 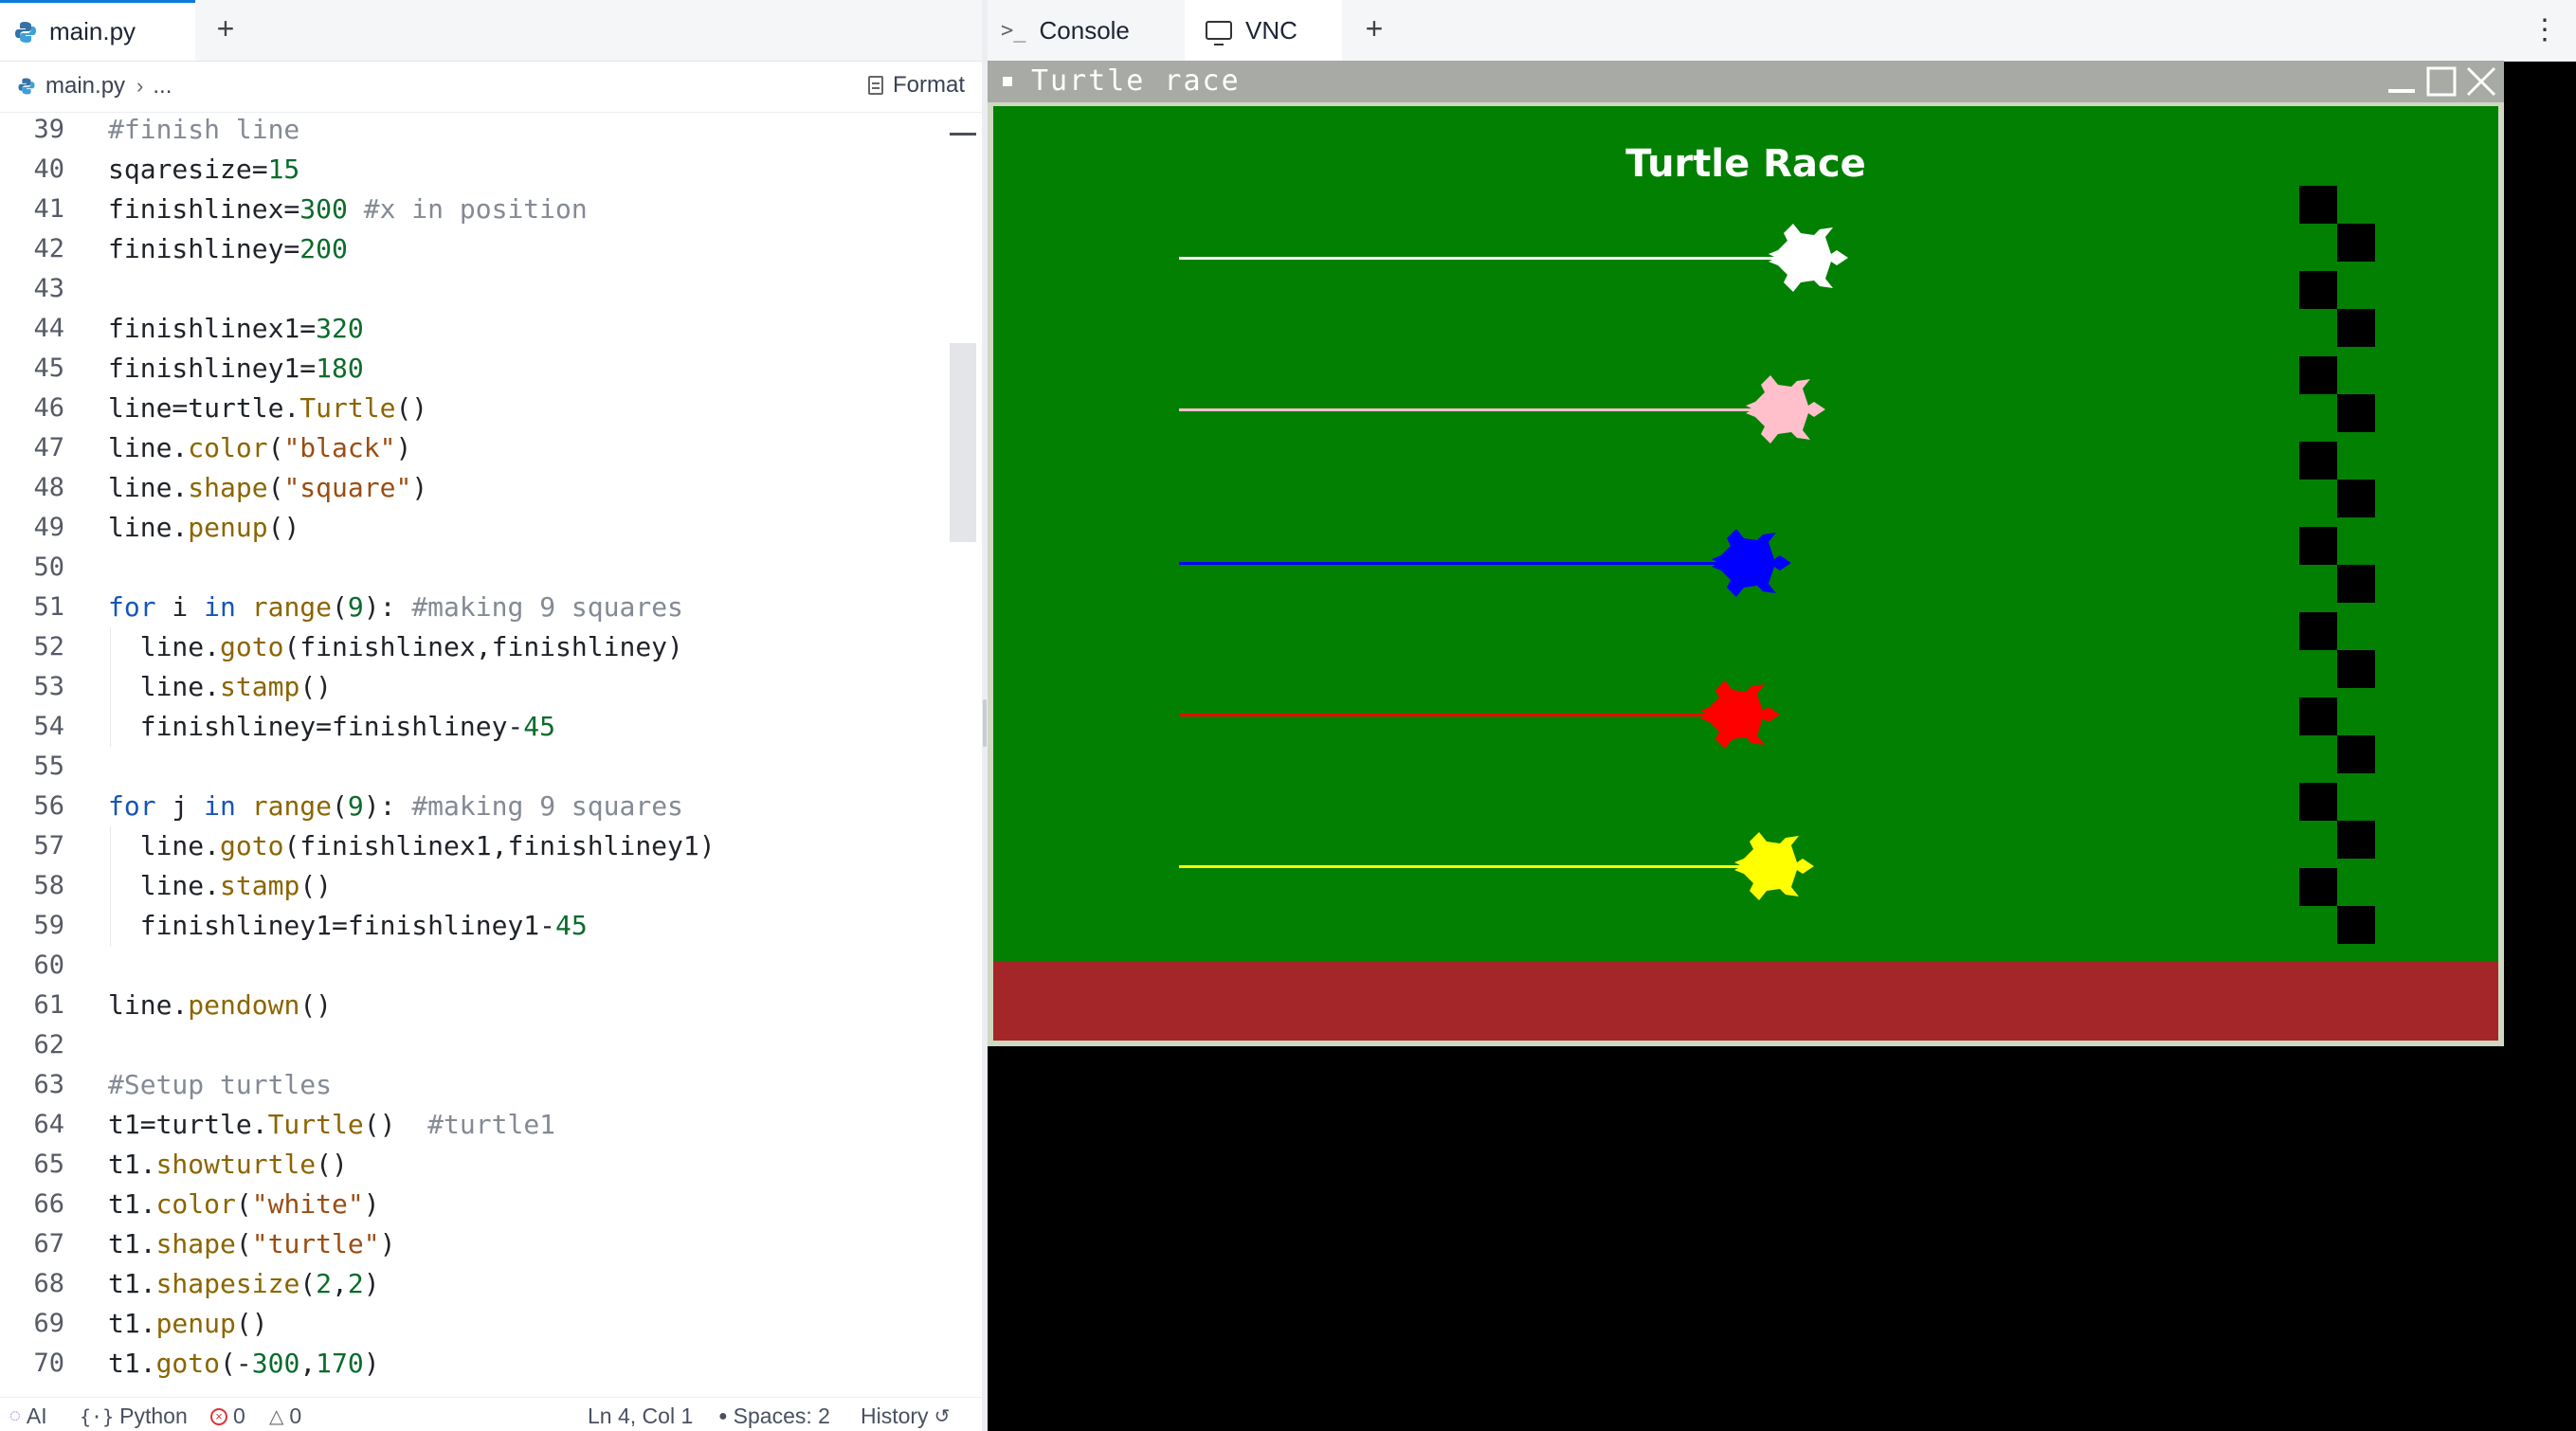 I want to click on code-line: 42 finishliney=200, so click(x=469, y=249).